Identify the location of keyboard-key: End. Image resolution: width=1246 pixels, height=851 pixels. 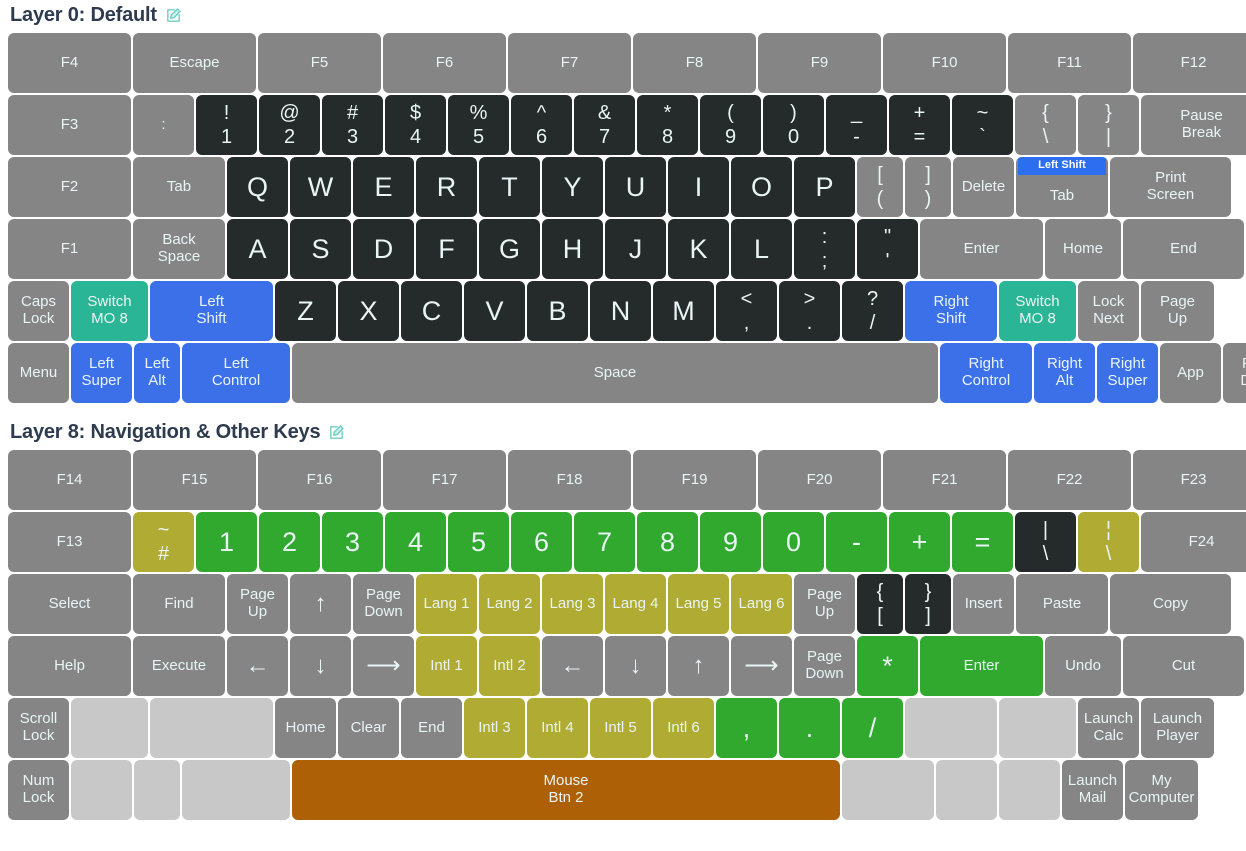
(1183, 249).